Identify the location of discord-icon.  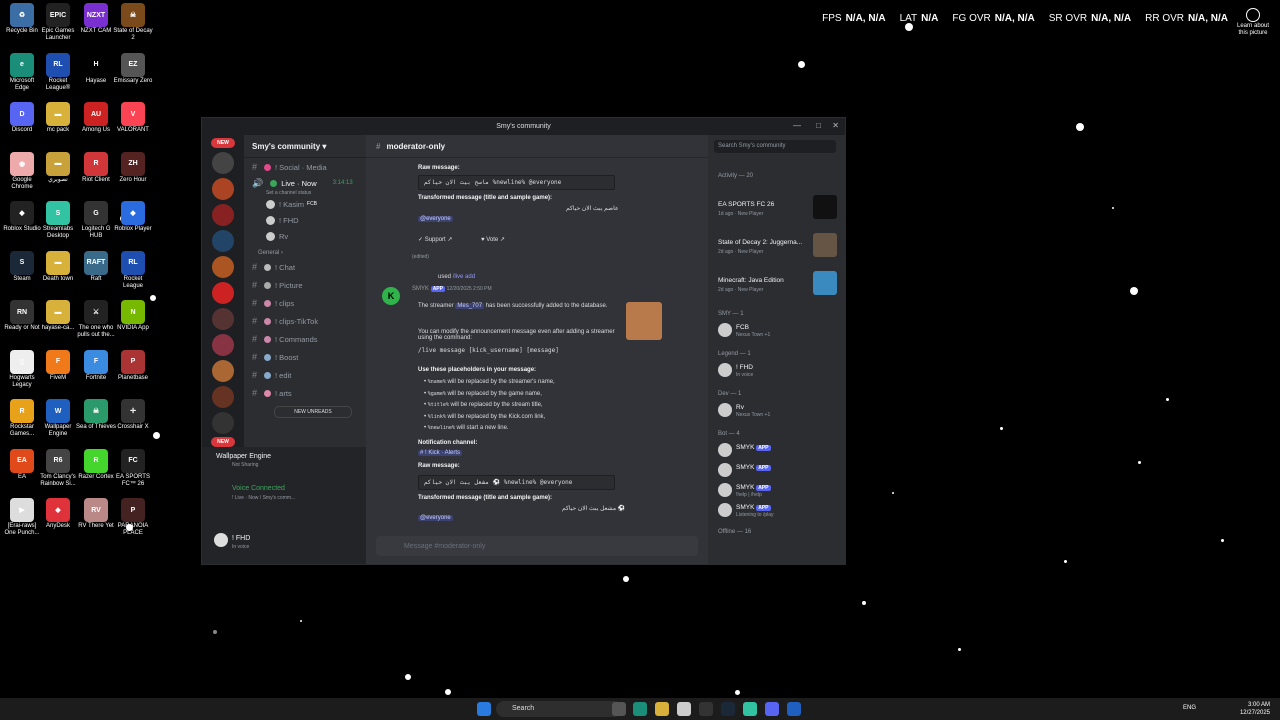
(772, 709).